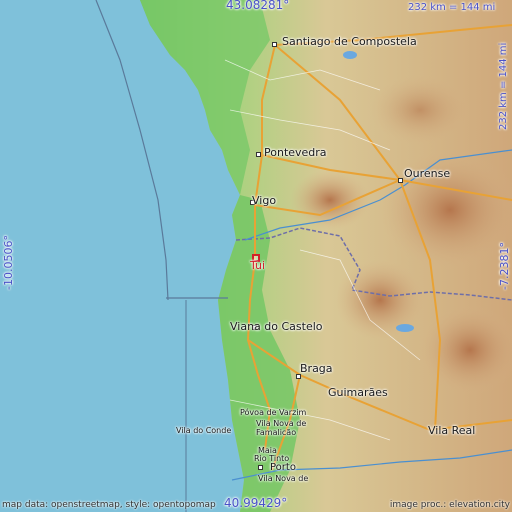 This screenshot has height=512, width=512. Describe the element at coordinates (504, 266) in the screenshot. I see `right-longitude: -7.2381°` at that location.